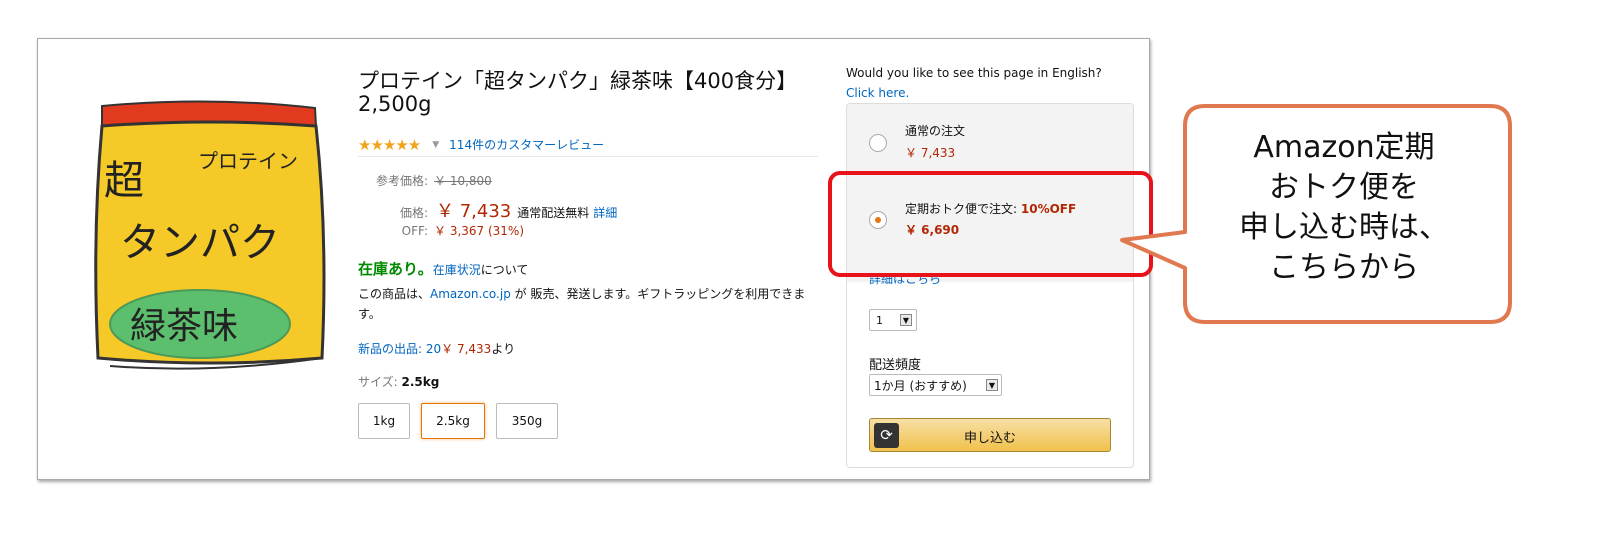 The image size is (1600, 533). Describe the element at coordinates (1344, 208) in the screenshot. I see `speech-bubble-text: Amazon定期 おトク便を 申し込む時は、 こちらから` at that location.